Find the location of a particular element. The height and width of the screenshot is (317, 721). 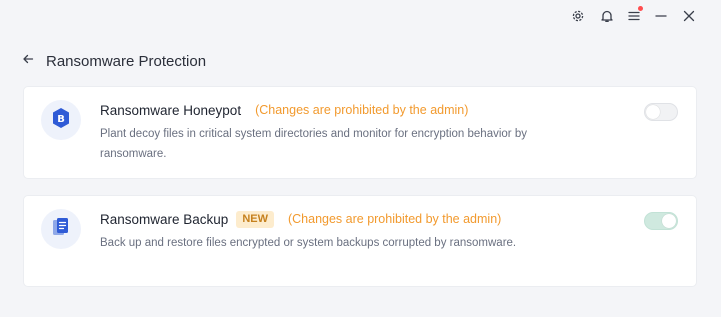

honeypot-admin-note: (Changes are prohibited by the admin) is located at coordinates (362, 110).